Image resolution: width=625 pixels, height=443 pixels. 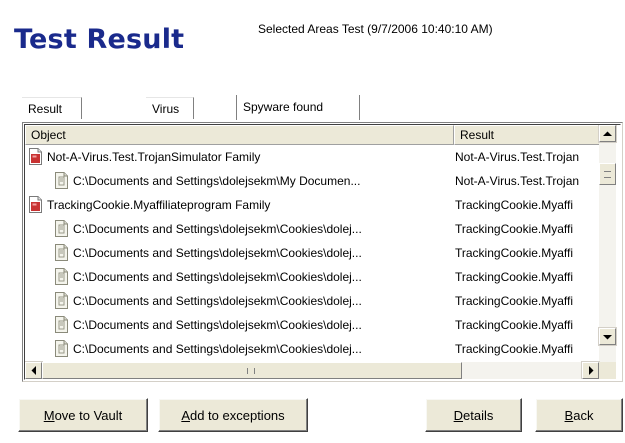 What do you see at coordinates (590, 370) in the screenshot?
I see `scroll-right-arrow-icon` at bounding box center [590, 370].